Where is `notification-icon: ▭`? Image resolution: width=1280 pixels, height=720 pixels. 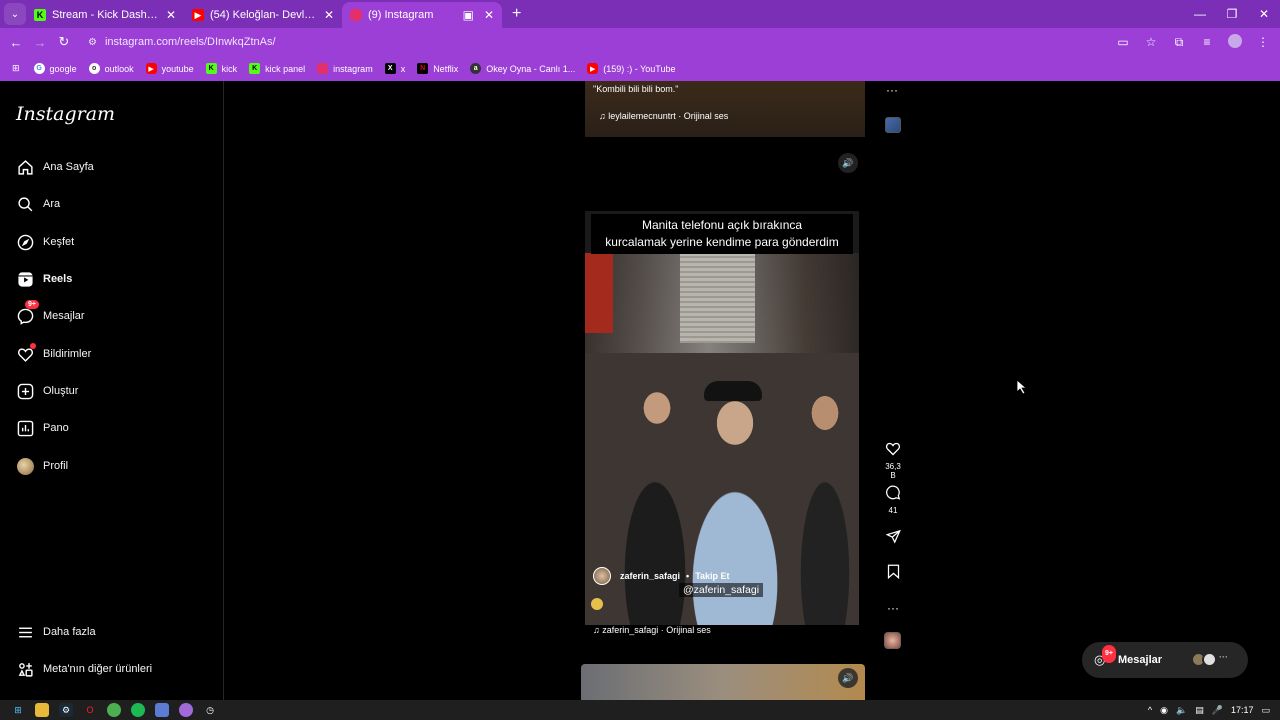 notification-icon: ▭ is located at coordinates (1265, 710).